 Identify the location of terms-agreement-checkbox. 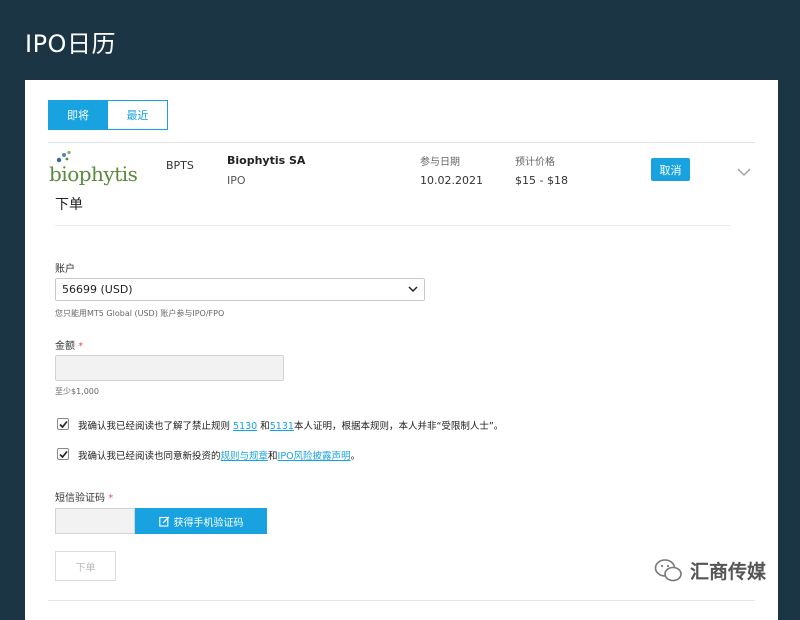
(63, 454).